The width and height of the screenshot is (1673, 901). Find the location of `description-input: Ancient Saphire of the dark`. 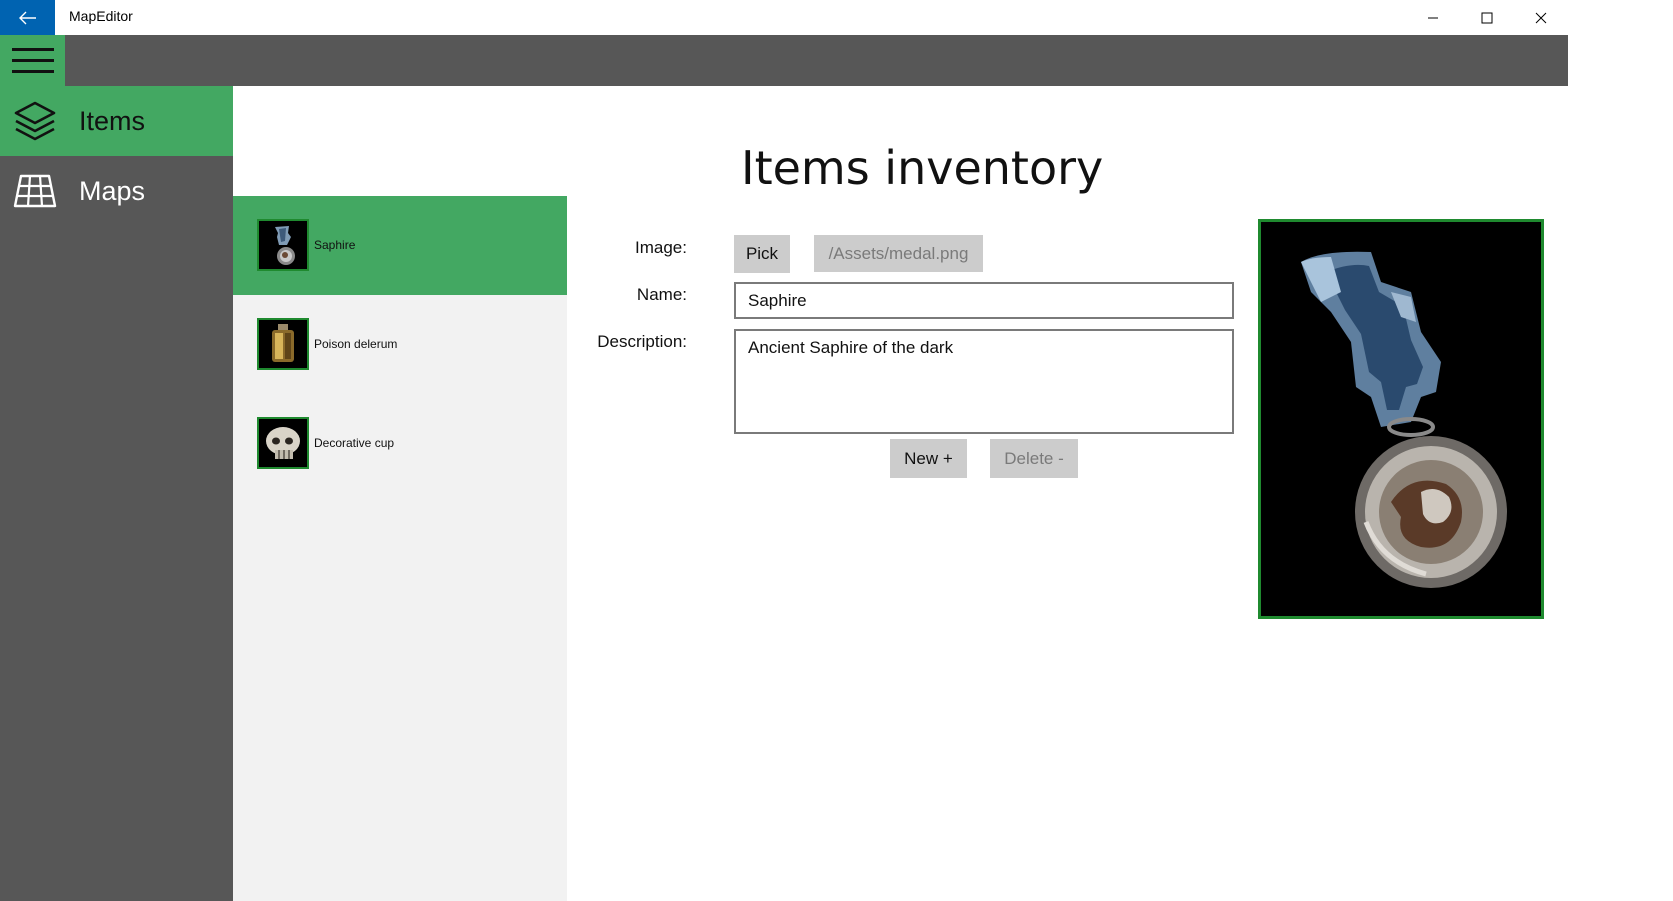

description-input: Ancient Saphire of the dark is located at coordinates (984, 381).